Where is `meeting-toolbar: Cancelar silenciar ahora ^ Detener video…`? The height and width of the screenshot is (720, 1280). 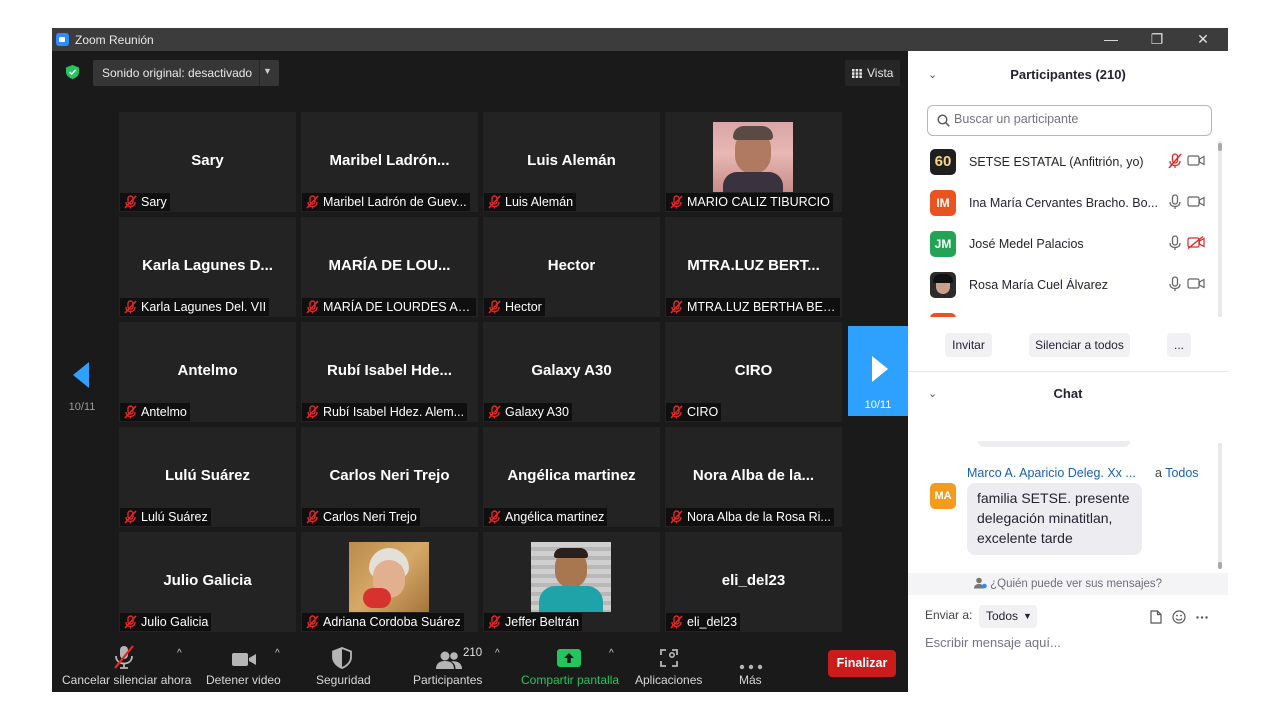
meeting-toolbar: Cancelar silenciar ahora ^ Detener video… is located at coordinates (480, 663).